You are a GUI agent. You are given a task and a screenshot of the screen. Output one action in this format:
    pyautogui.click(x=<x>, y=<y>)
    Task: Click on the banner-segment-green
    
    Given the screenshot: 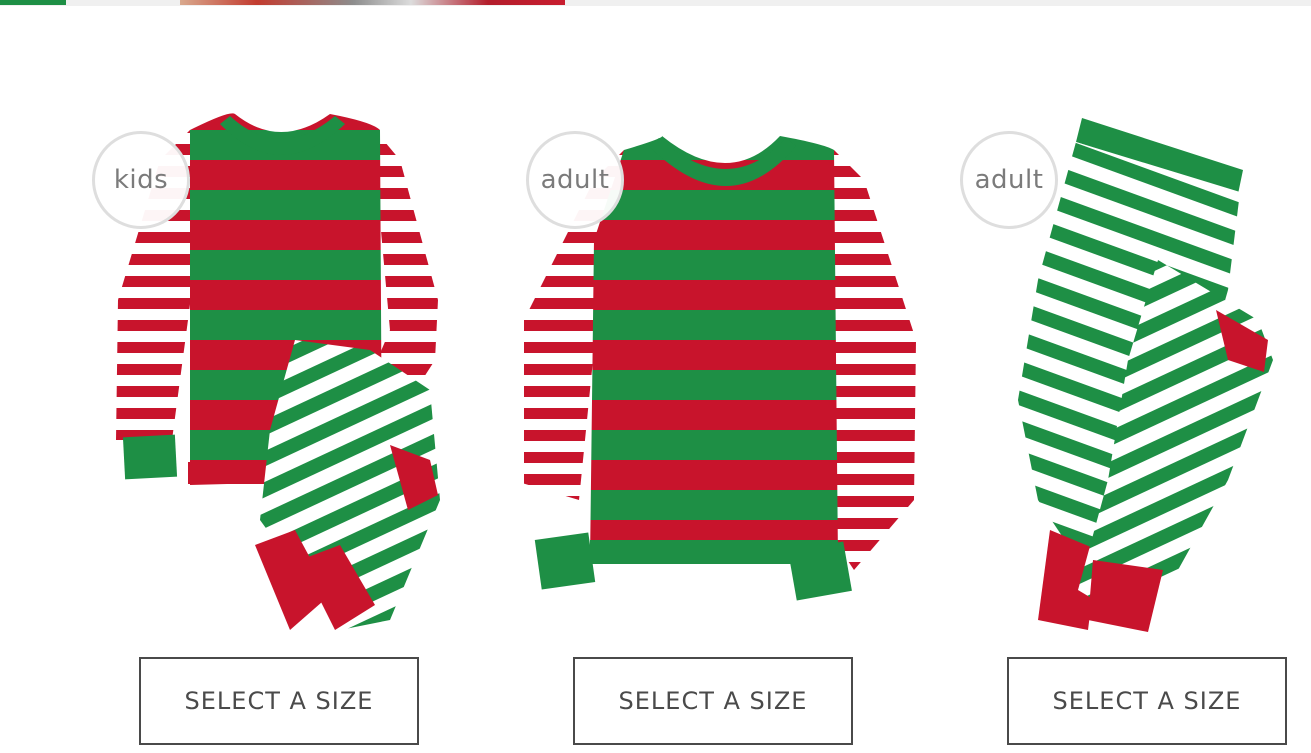 What is the action you would take?
    pyautogui.click(x=33, y=2)
    